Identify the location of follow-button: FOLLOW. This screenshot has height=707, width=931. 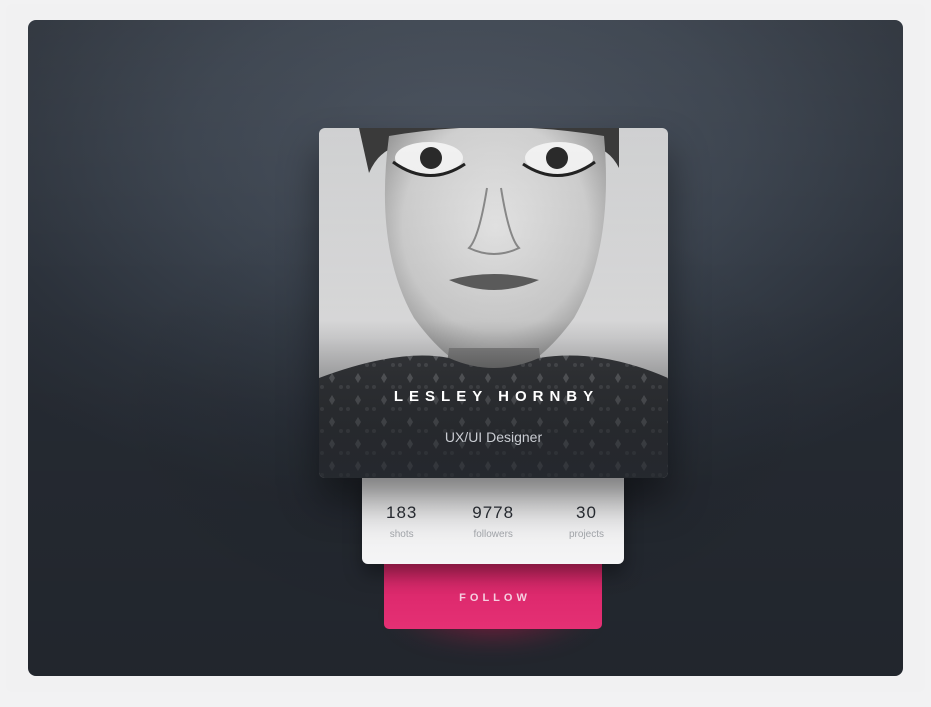
(493, 594).